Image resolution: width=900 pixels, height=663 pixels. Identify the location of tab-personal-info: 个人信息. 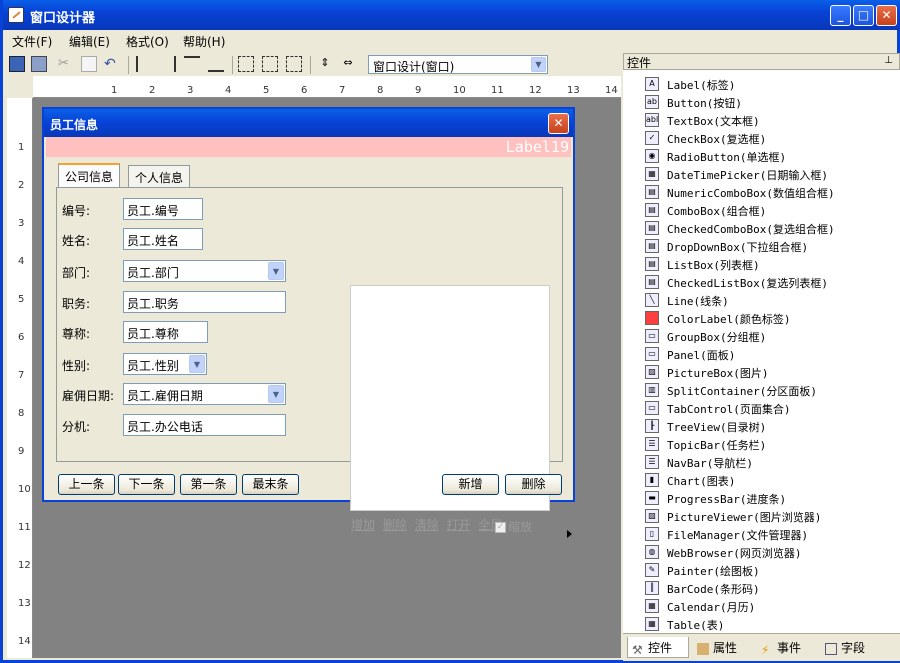
(159, 176).